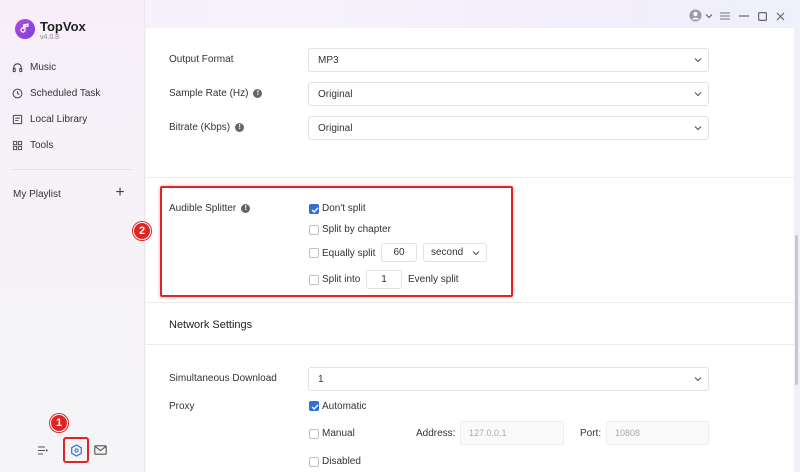 Image resolution: width=800 pixels, height=472 pixels. What do you see at coordinates (211, 325) in the screenshot?
I see `network-settings-title: Network Settings` at bounding box center [211, 325].